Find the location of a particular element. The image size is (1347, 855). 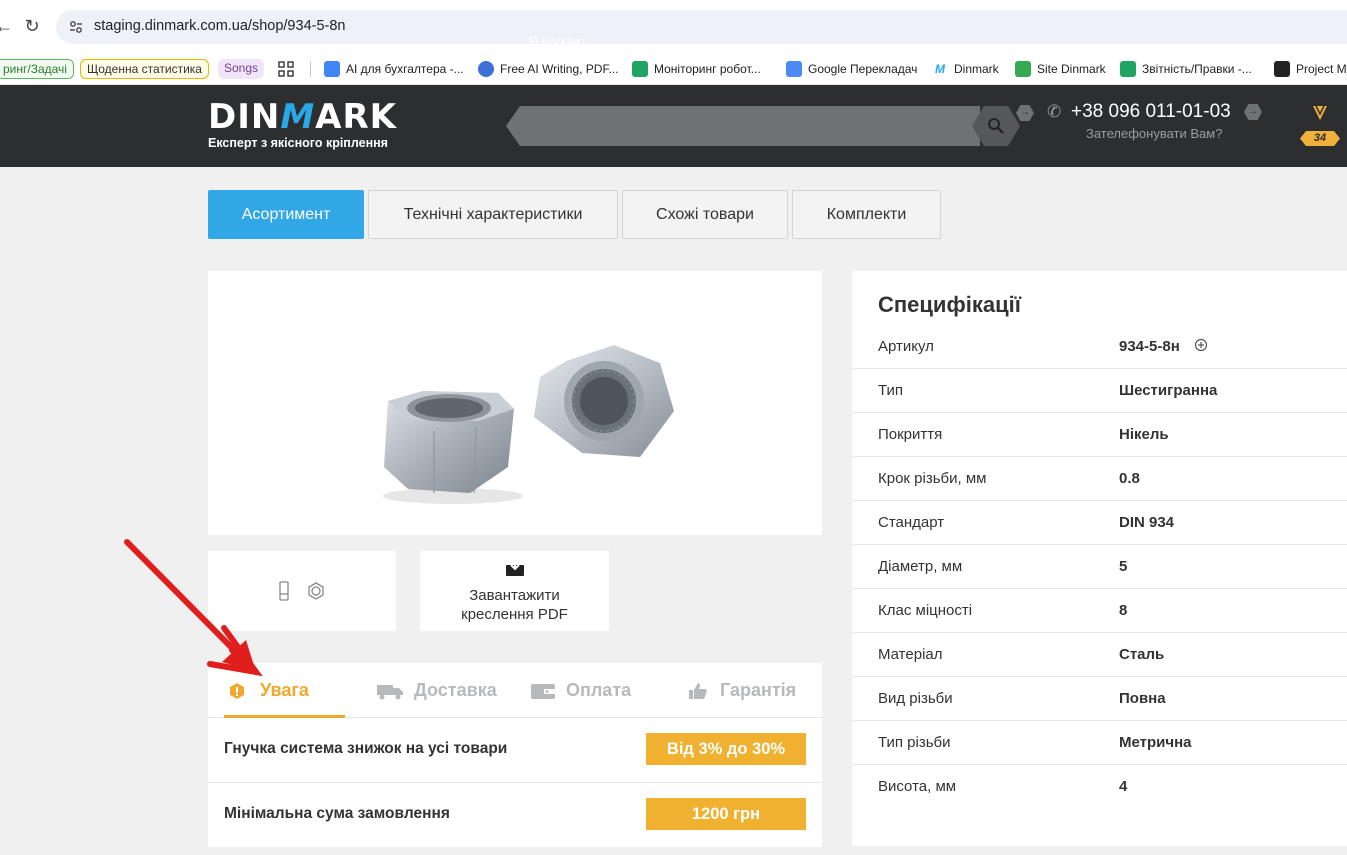

back-arrow-icon: ← is located at coordinates (8, 26).